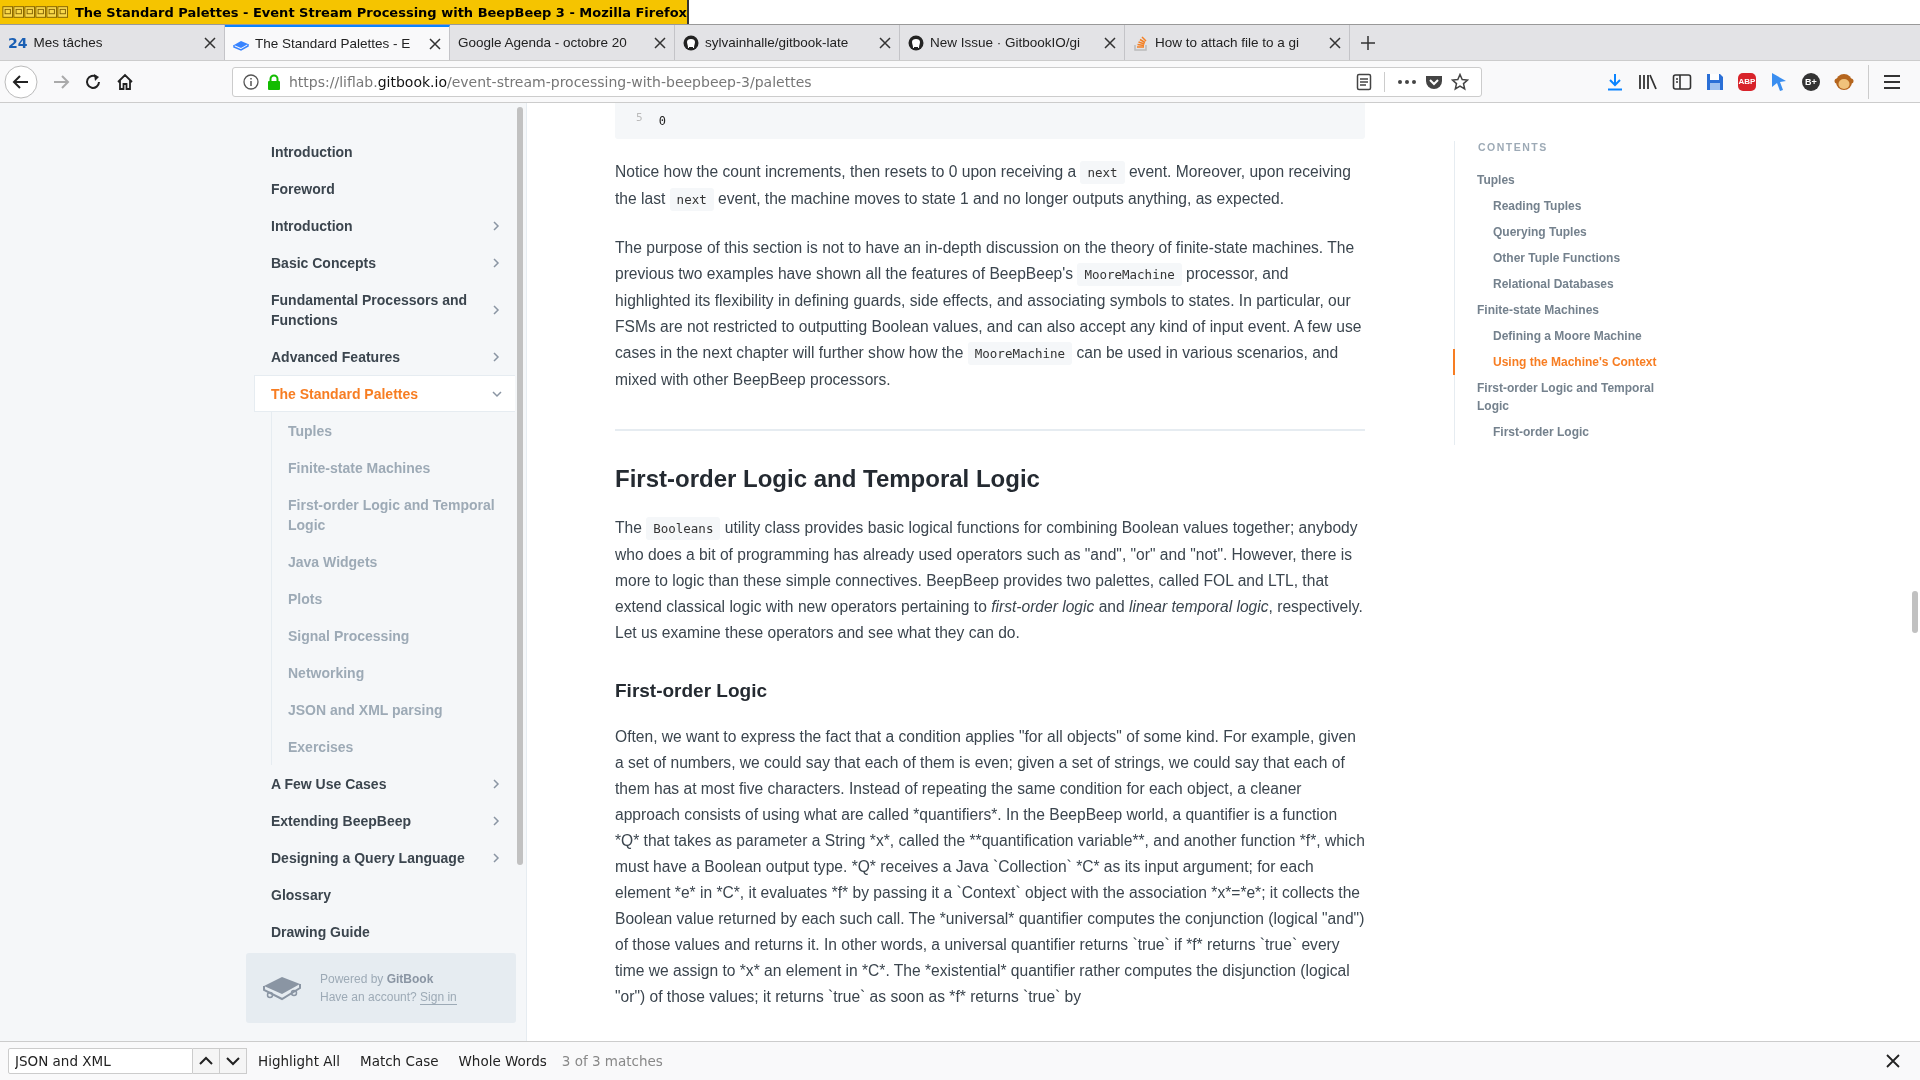 This screenshot has width=1920, height=1080. I want to click on code-line: 0, so click(662, 121).